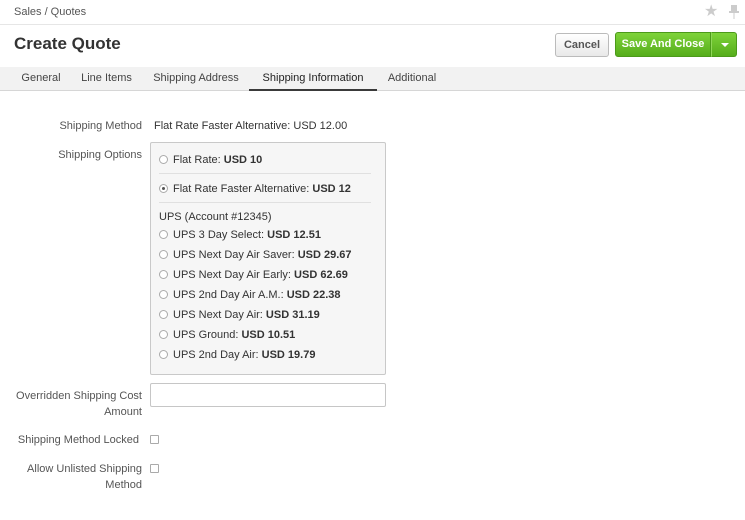  What do you see at coordinates (67, 43) in the screenshot?
I see `page-title: Create Quote` at bounding box center [67, 43].